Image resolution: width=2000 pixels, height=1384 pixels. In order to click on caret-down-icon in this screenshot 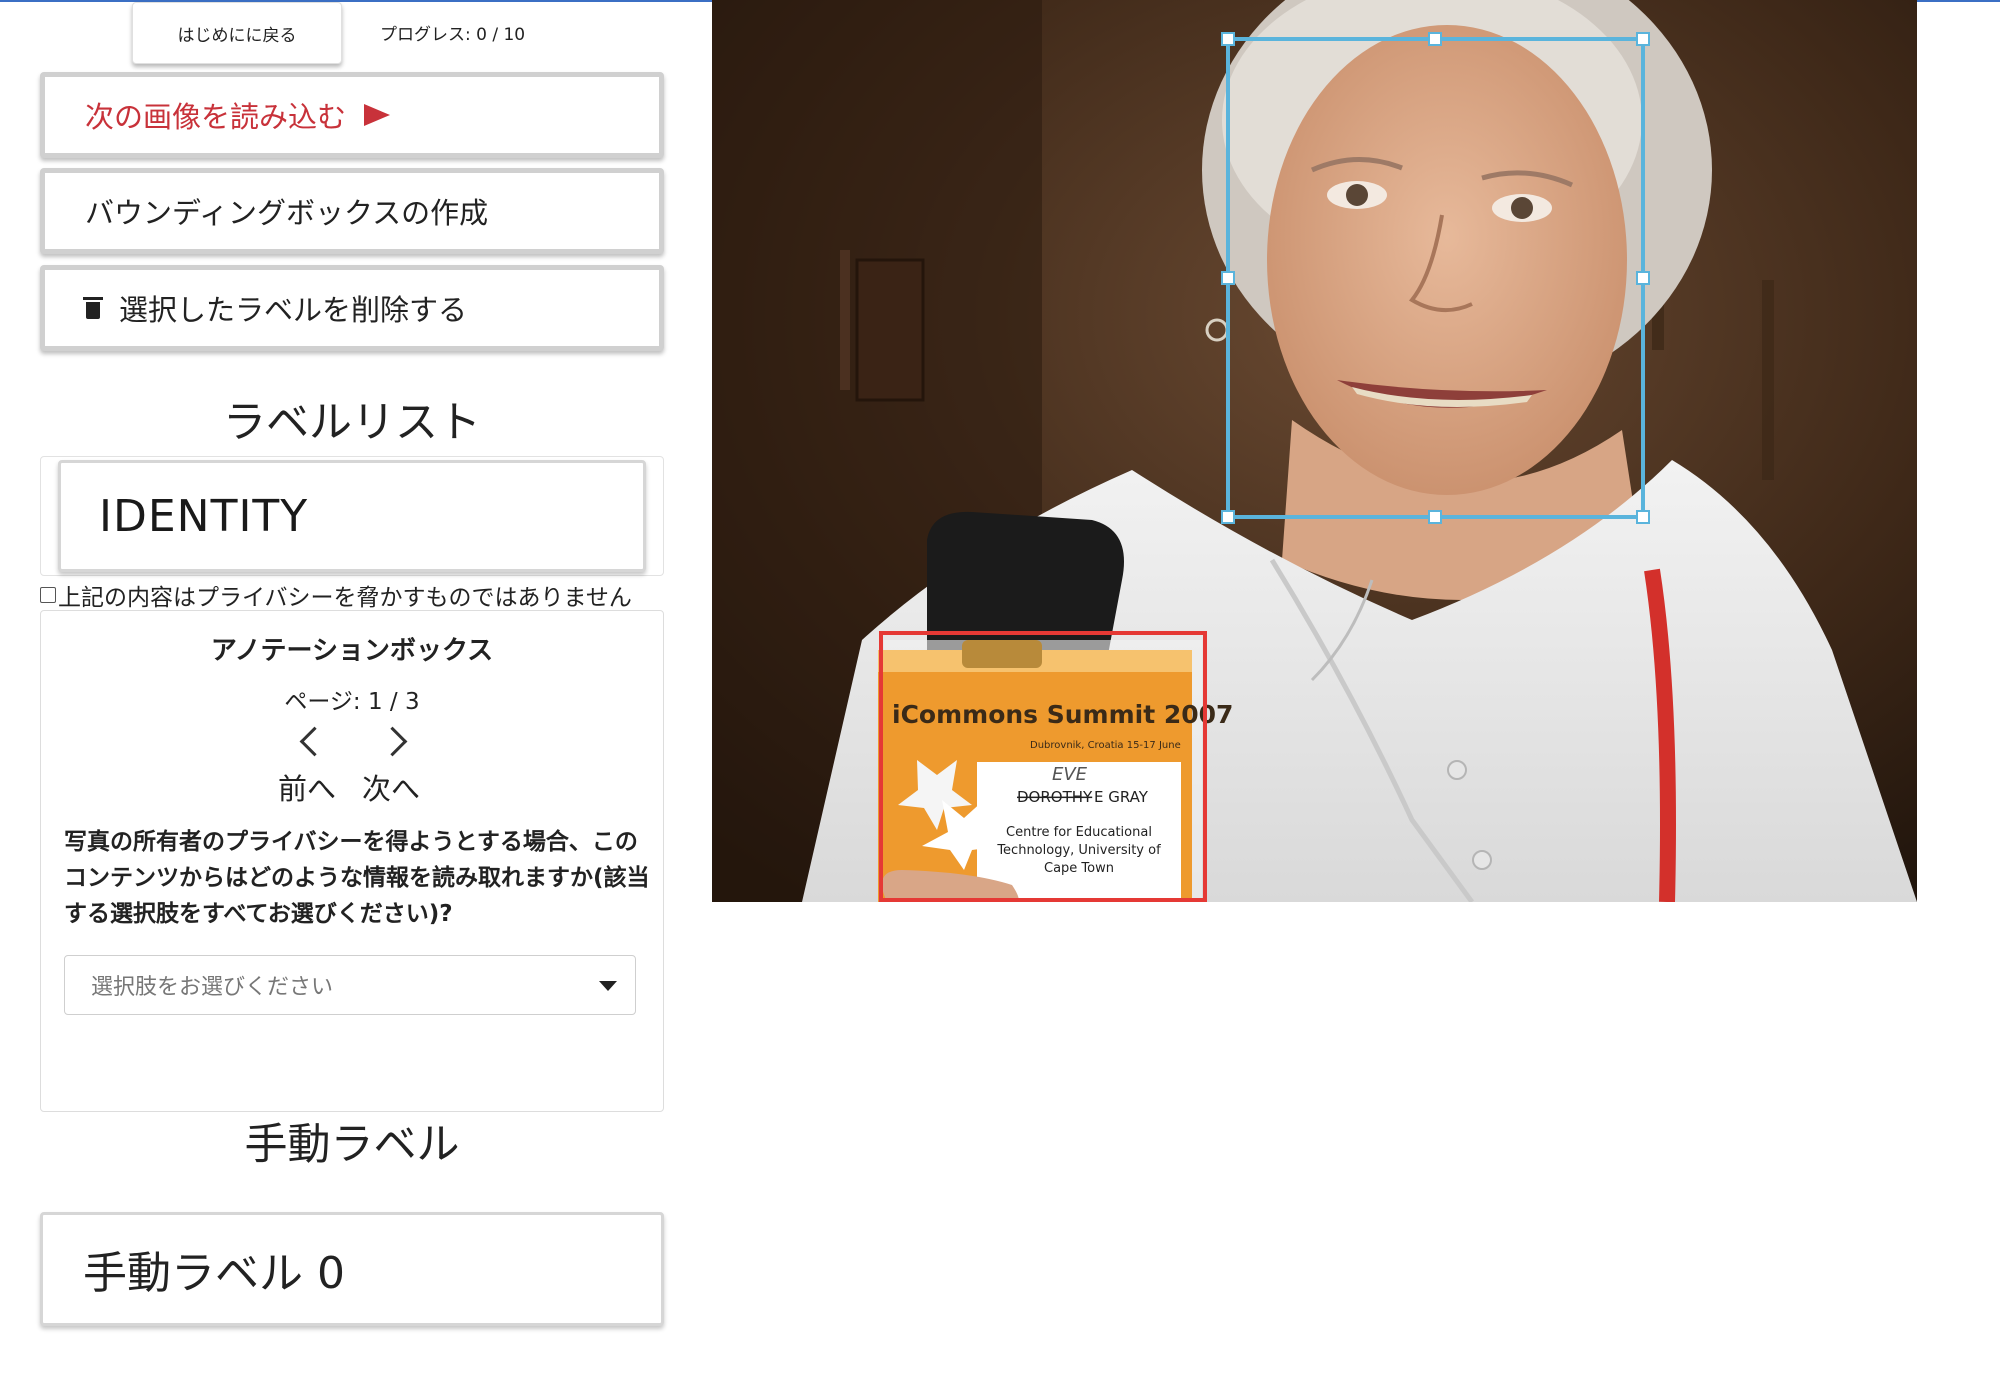, I will do `click(608, 986)`.